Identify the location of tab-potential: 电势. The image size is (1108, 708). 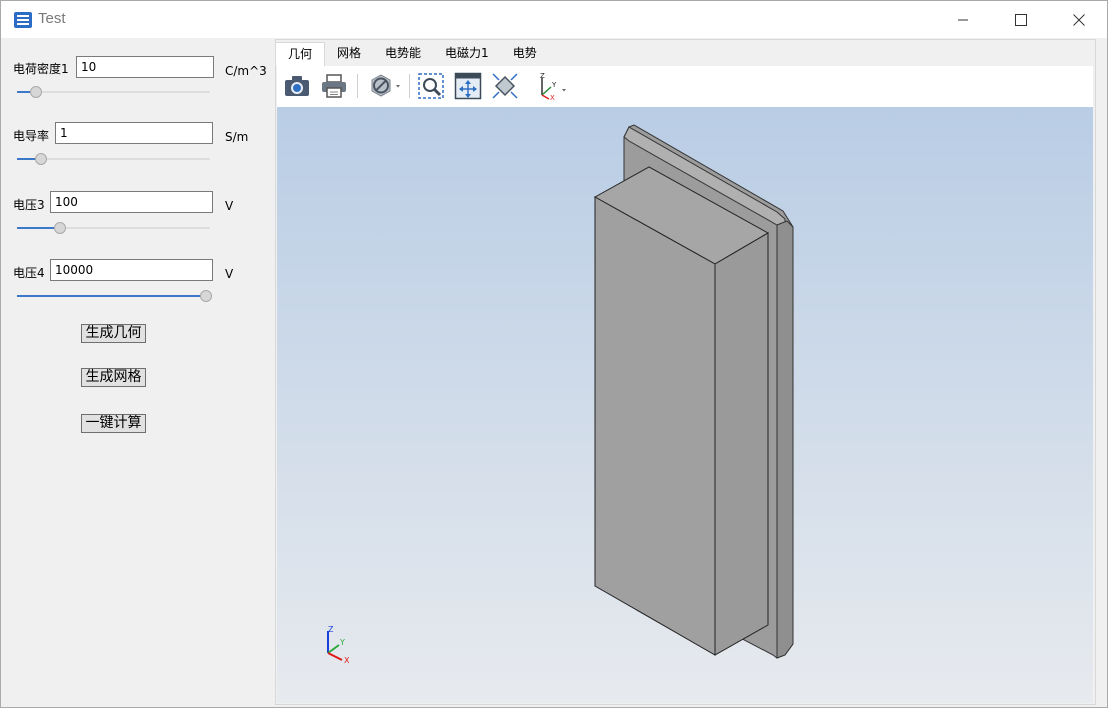
(525, 53).